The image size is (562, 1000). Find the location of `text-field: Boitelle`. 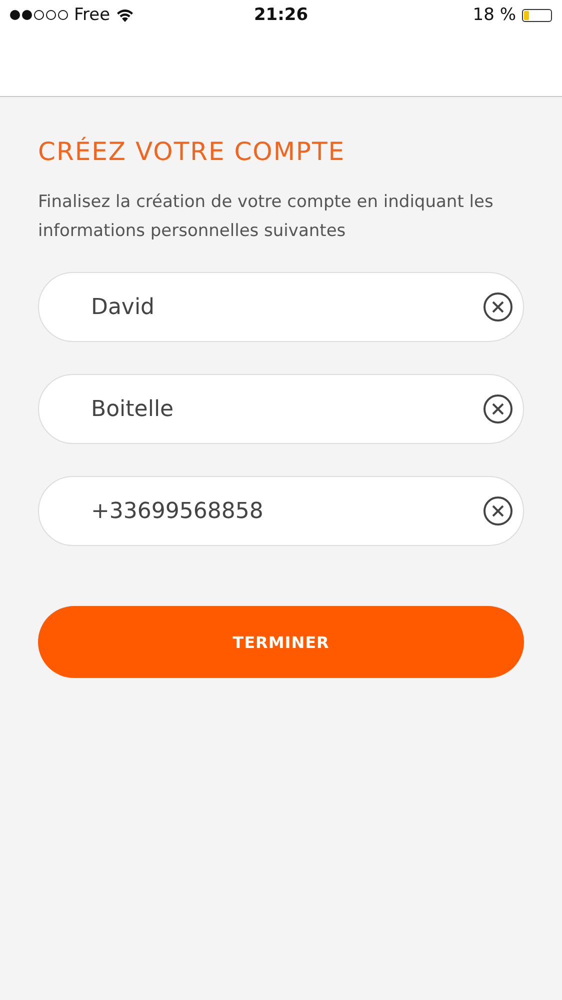

text-field: Boitelle is located at coordinates (281, 409).